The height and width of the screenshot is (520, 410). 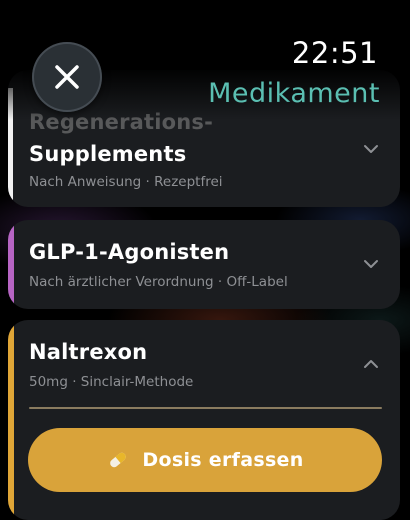 What do you see at coordinates (121, 122) in the screenshot?
I see `card-title-line1: Regenerations-` at bounding box center [121, 122].